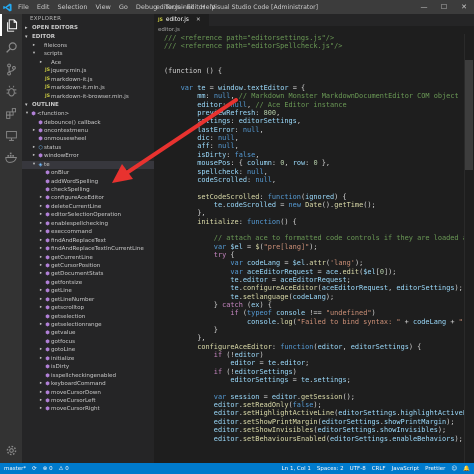 This screenshot has width=474, height=474. What do you see at coordinates (88, 80) in the screenshot?
I see `file-item: JS markdown-it.js` at bounding box center [88, 80].